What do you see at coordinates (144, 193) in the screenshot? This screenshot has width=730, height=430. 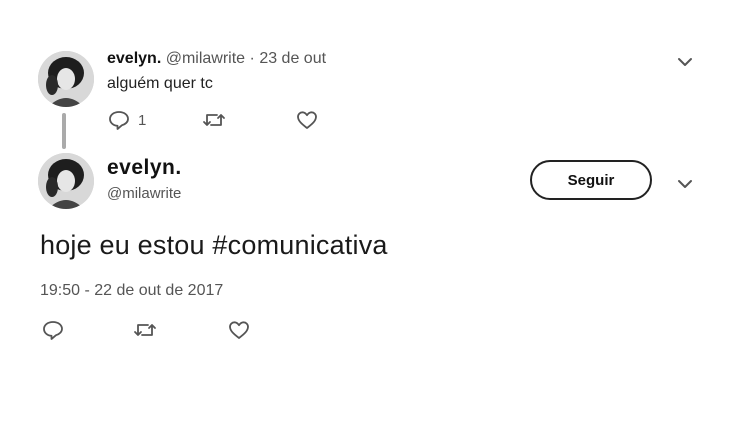 I see `main-author-handle: @milawrite` at bounding box center [144, 193].